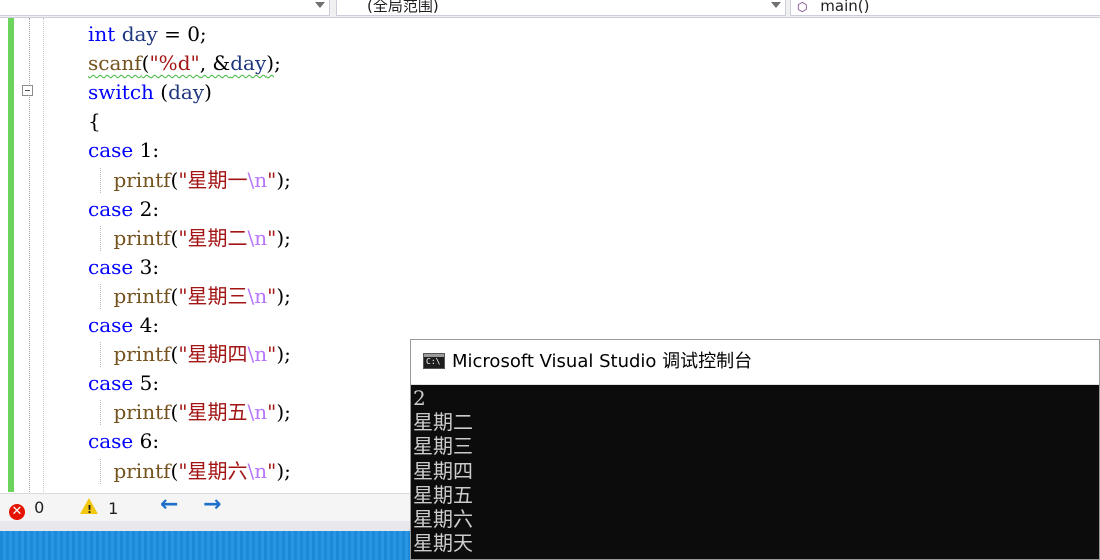 The height and width of the screenshot is (560, 1100). I want to click on member-dropdown-value: main(), so click(845, 7).